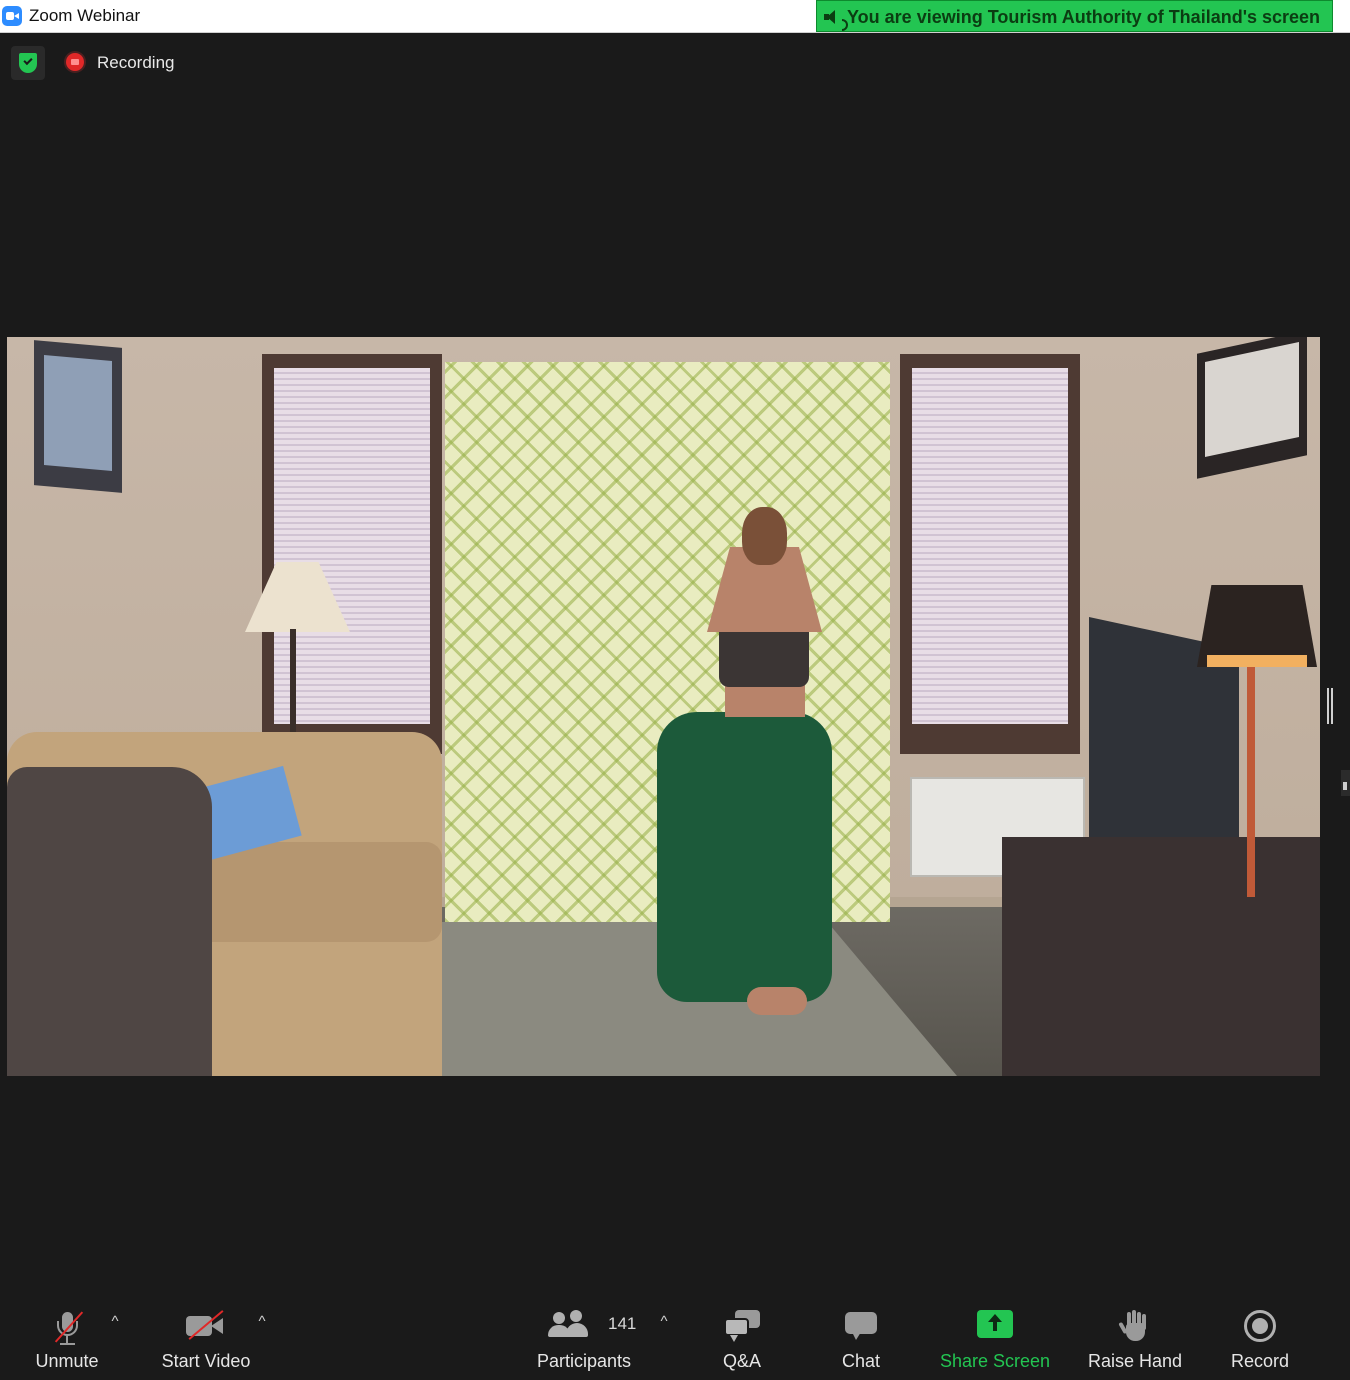 The height and width of the screenshot is (1380, 1350). I want to click on qa-label: Q&A, so click(741, 1361).